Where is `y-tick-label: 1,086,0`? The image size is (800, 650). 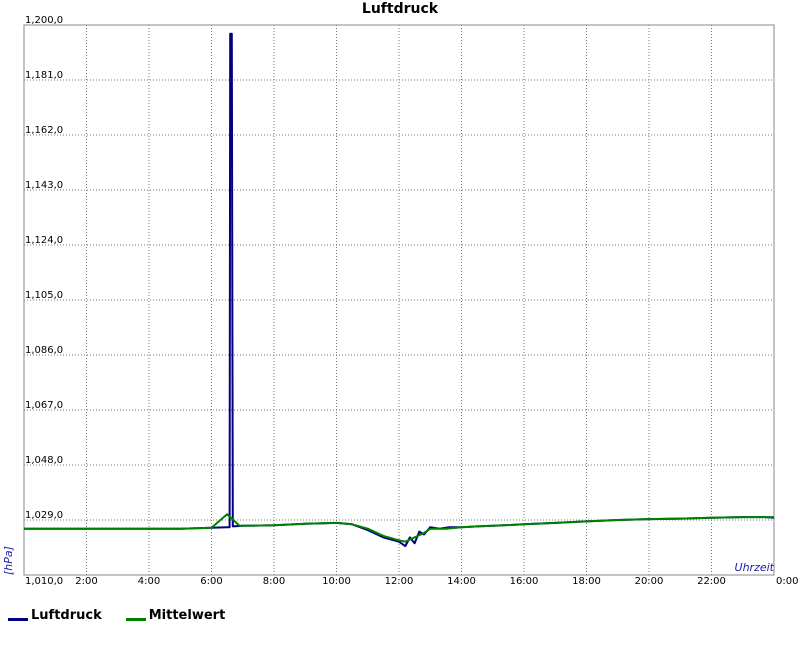
y-tick-label: 1,086,0 is located at coordinates (44, 350).